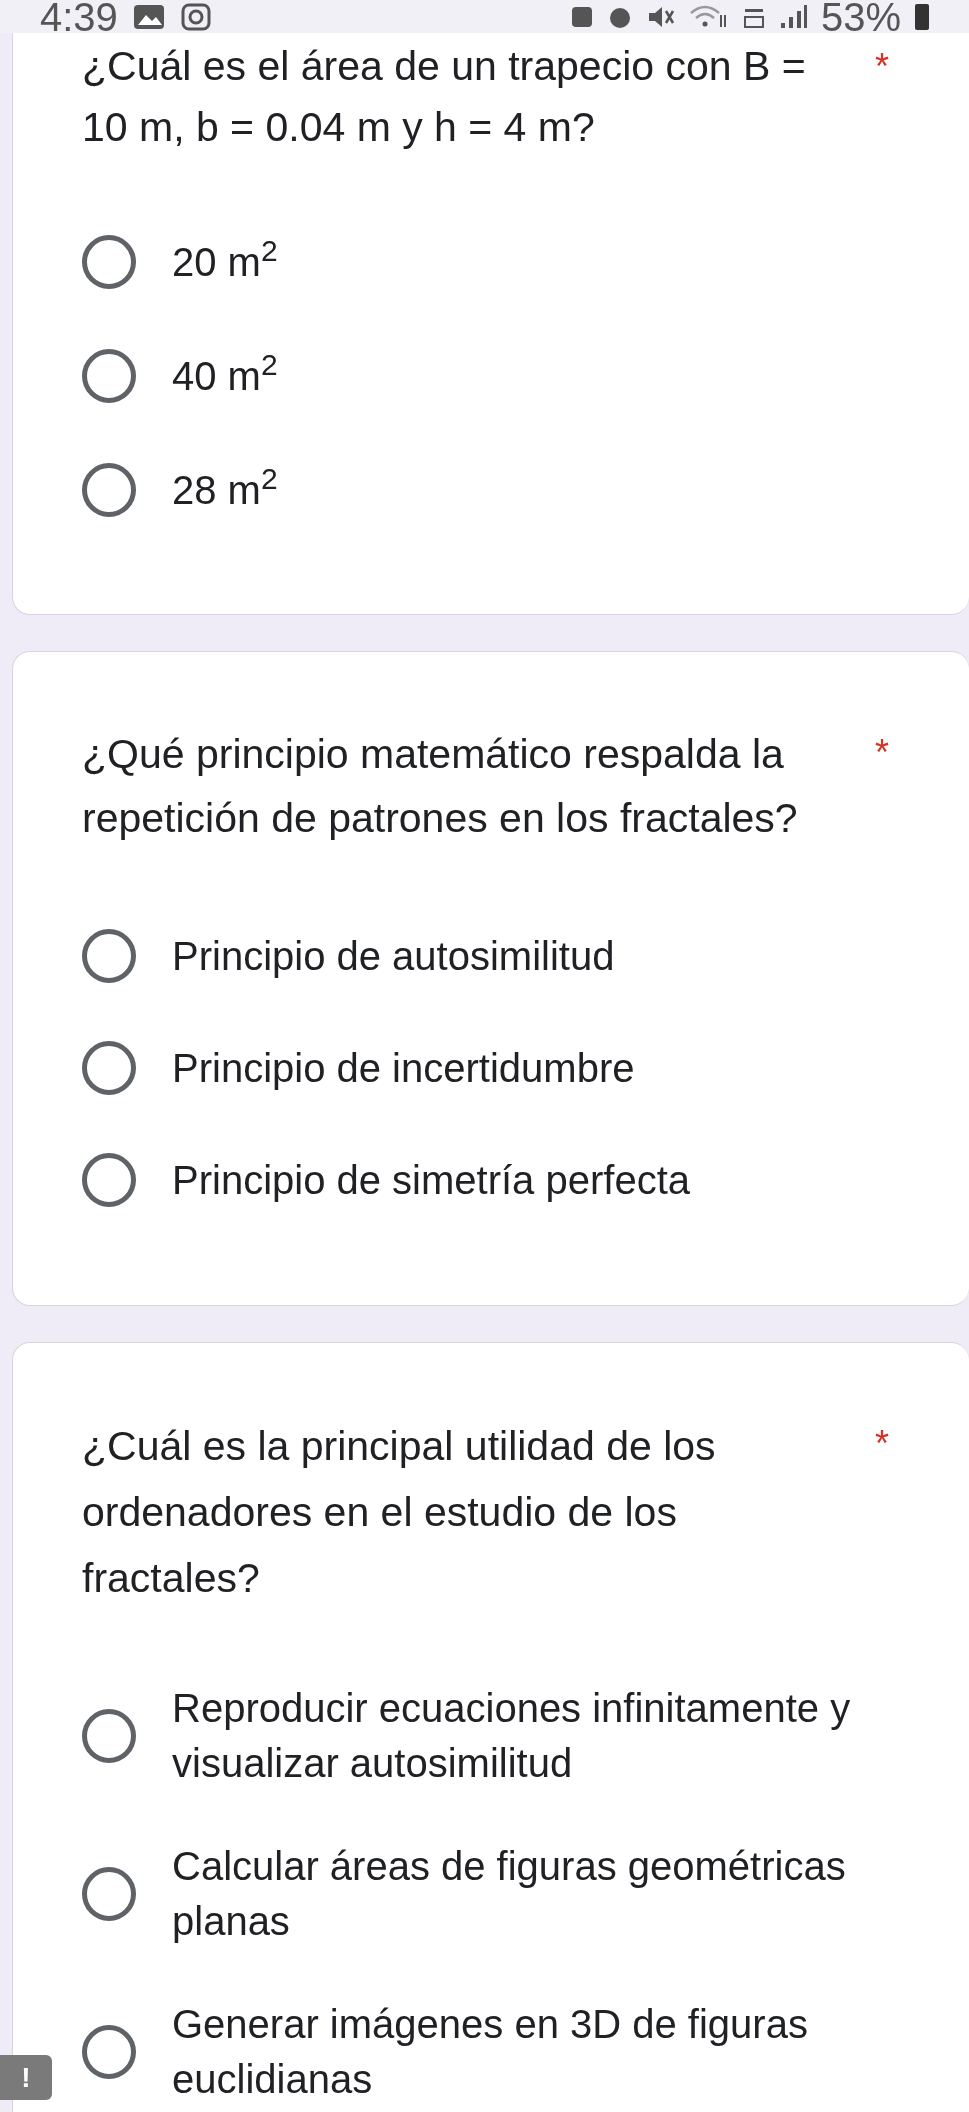 The width and height of the screenshot is (969, 2112). I want to click on image-icon, so click(148, 17).